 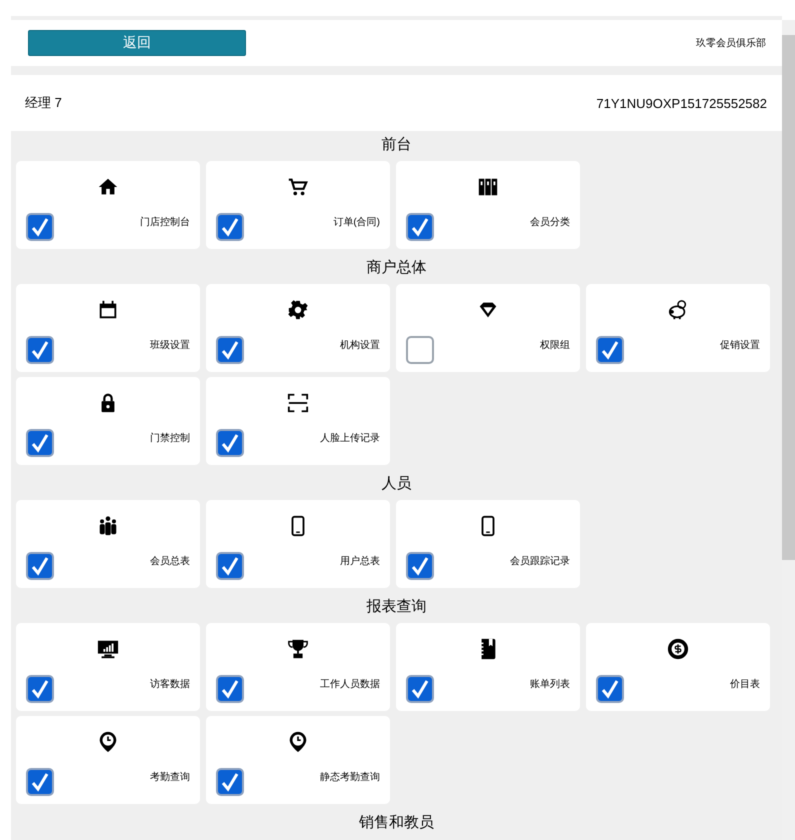 What do you see at coordinates (550, 684) in the screenshot?
I see `permission-label: 账单列表` at bounding box center [550, 684].